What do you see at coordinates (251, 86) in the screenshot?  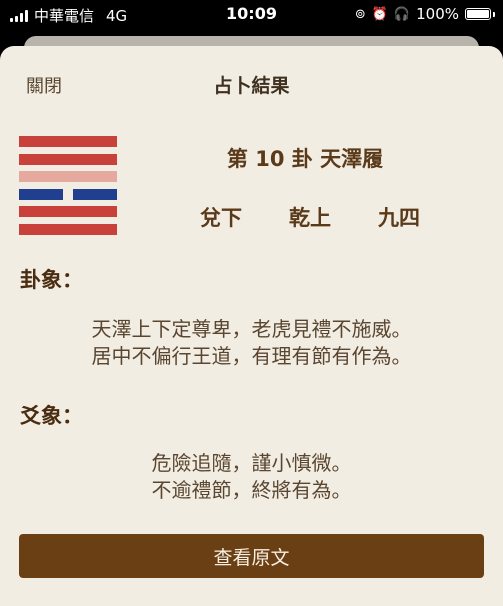 I see `sheet-title: 占卜結果` at bounding box center [251, 86].